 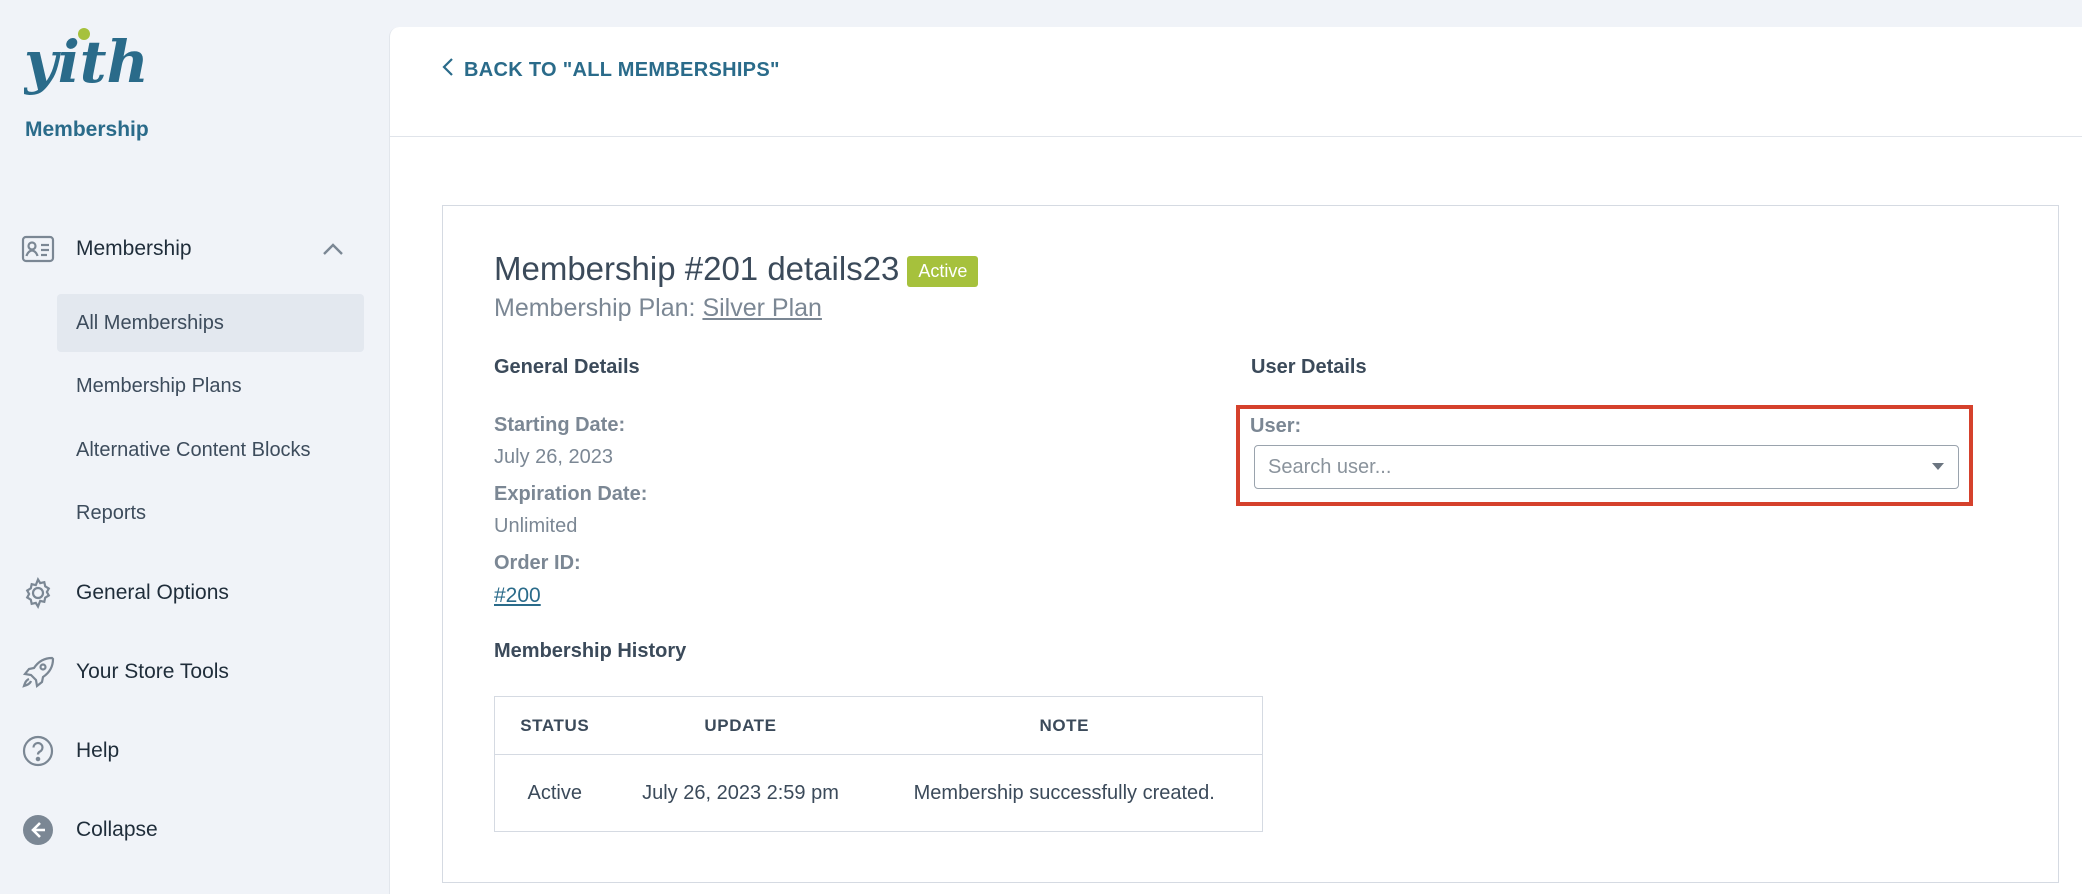 I want to click on collapse-arrow-icon, so click(x=38, y=830).